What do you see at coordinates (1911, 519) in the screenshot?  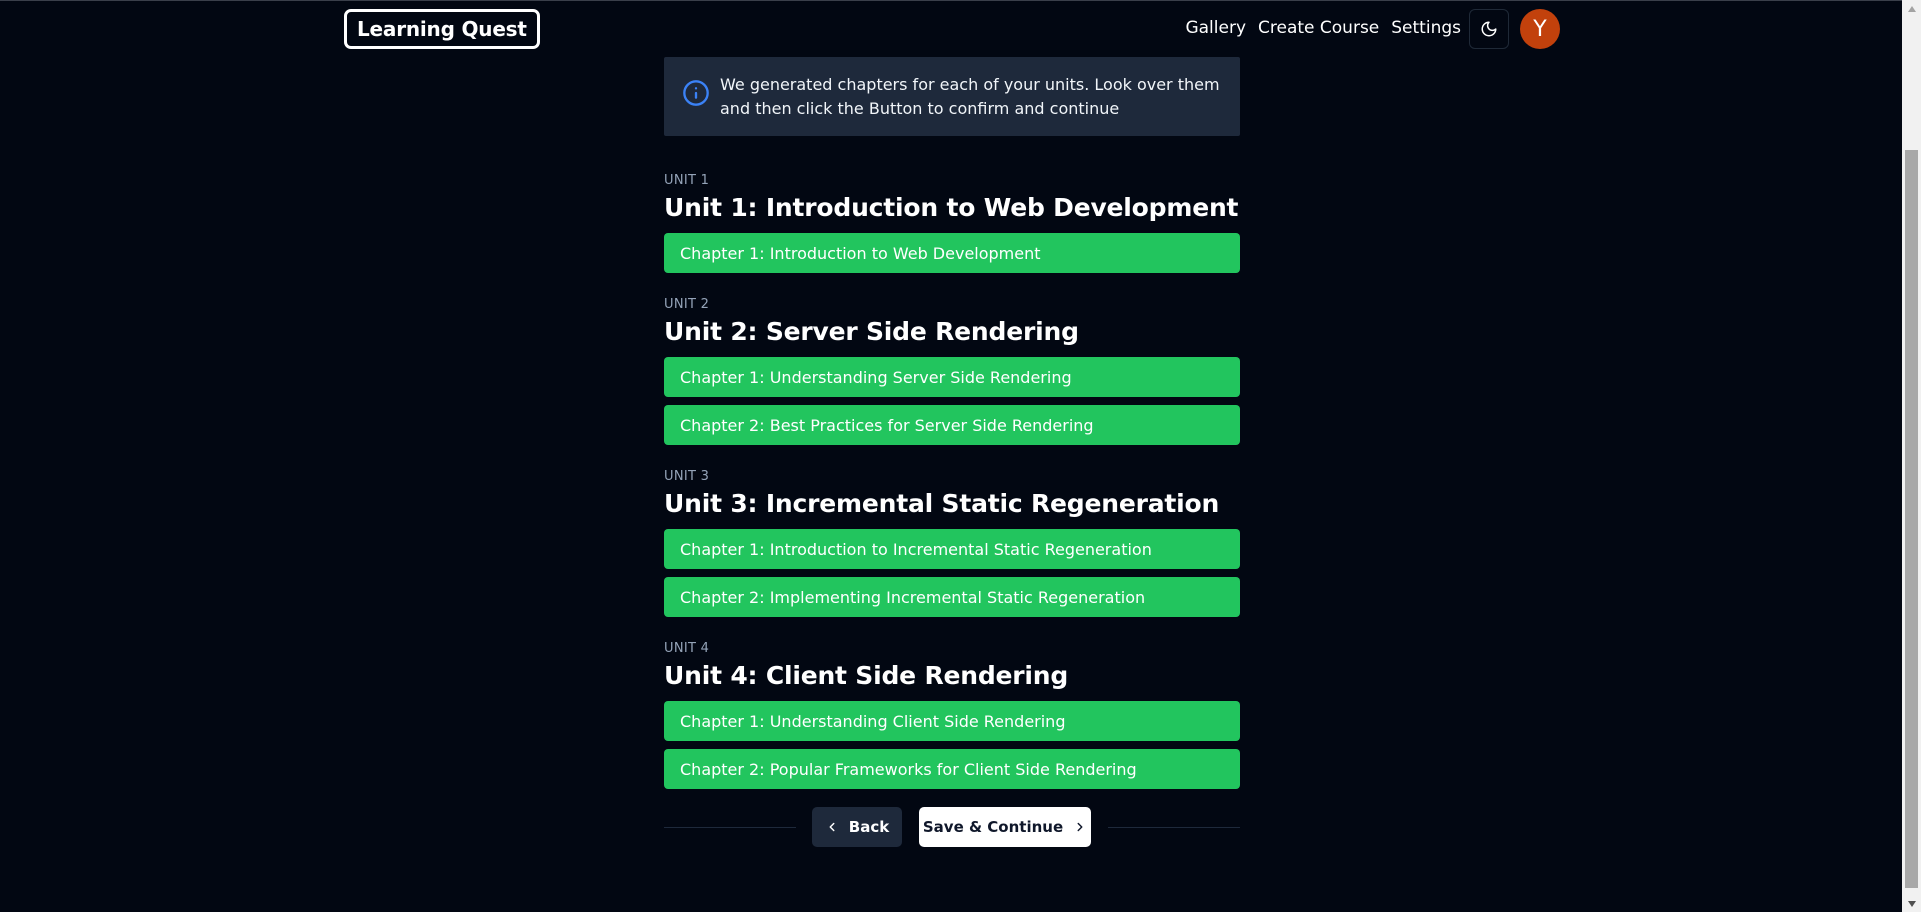 I see `scrollbar-thumb` at bounding box center [1911, 519].